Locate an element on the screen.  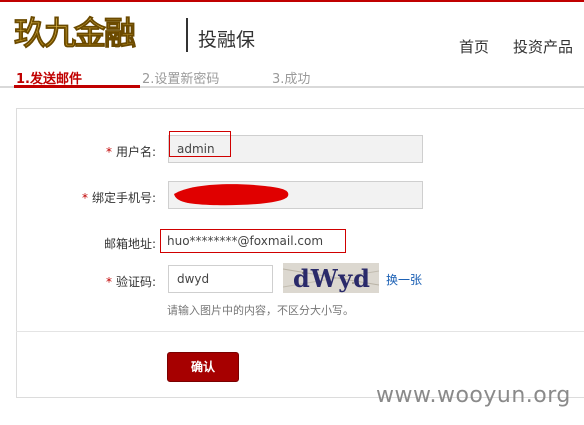
brand-subtitle: 投融保 is located at coordinates (227, 40).